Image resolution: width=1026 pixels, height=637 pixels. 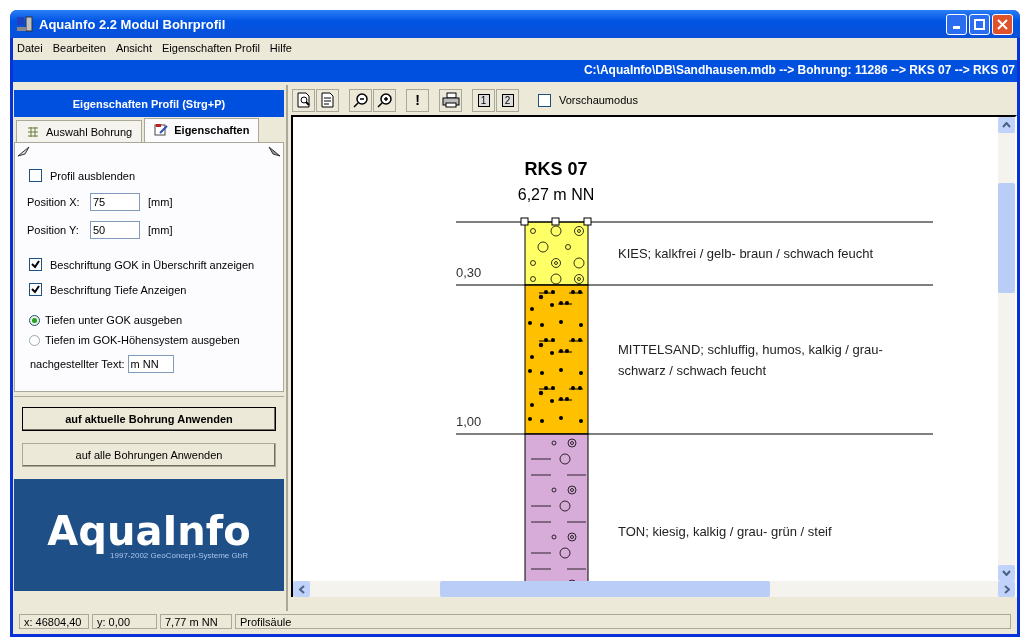 What do you see at coordinates (133, 47) in the screenshot?
I see `menu-item: Ansicht` at bounding box center [133, 47].